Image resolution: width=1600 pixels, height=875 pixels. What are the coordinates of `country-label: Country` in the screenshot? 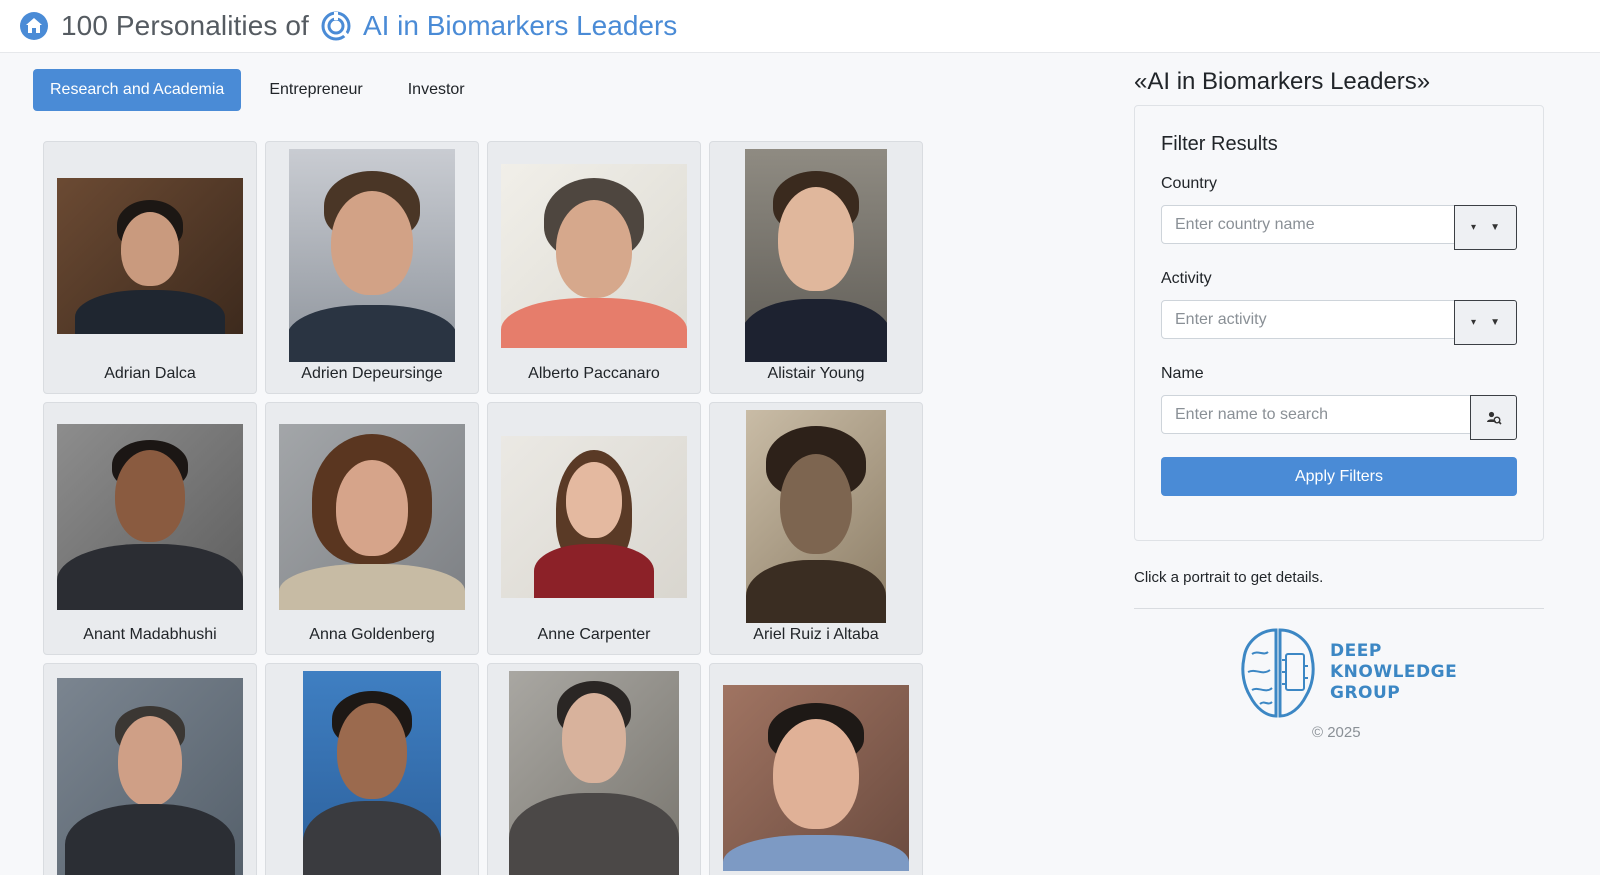 It's located at (1189, 183).